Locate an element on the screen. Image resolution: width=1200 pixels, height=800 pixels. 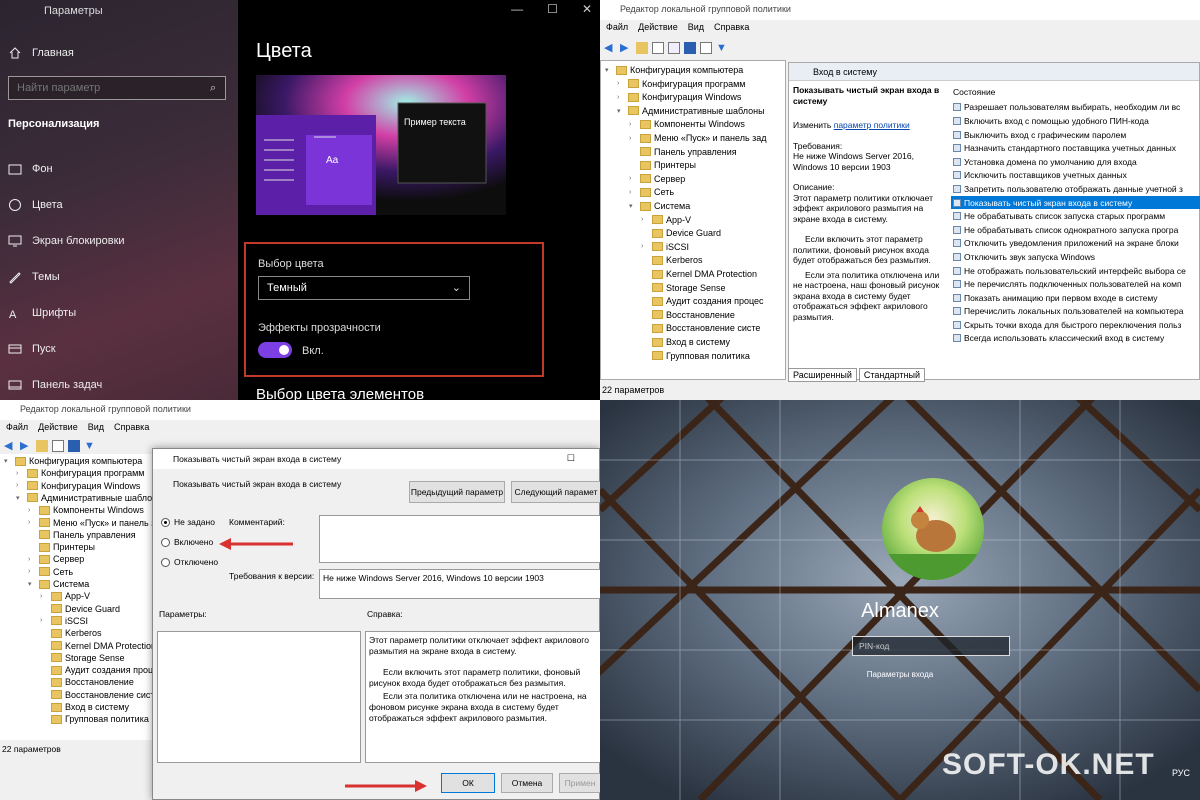
minimize-icon: — is located at coordinates (517, 9).